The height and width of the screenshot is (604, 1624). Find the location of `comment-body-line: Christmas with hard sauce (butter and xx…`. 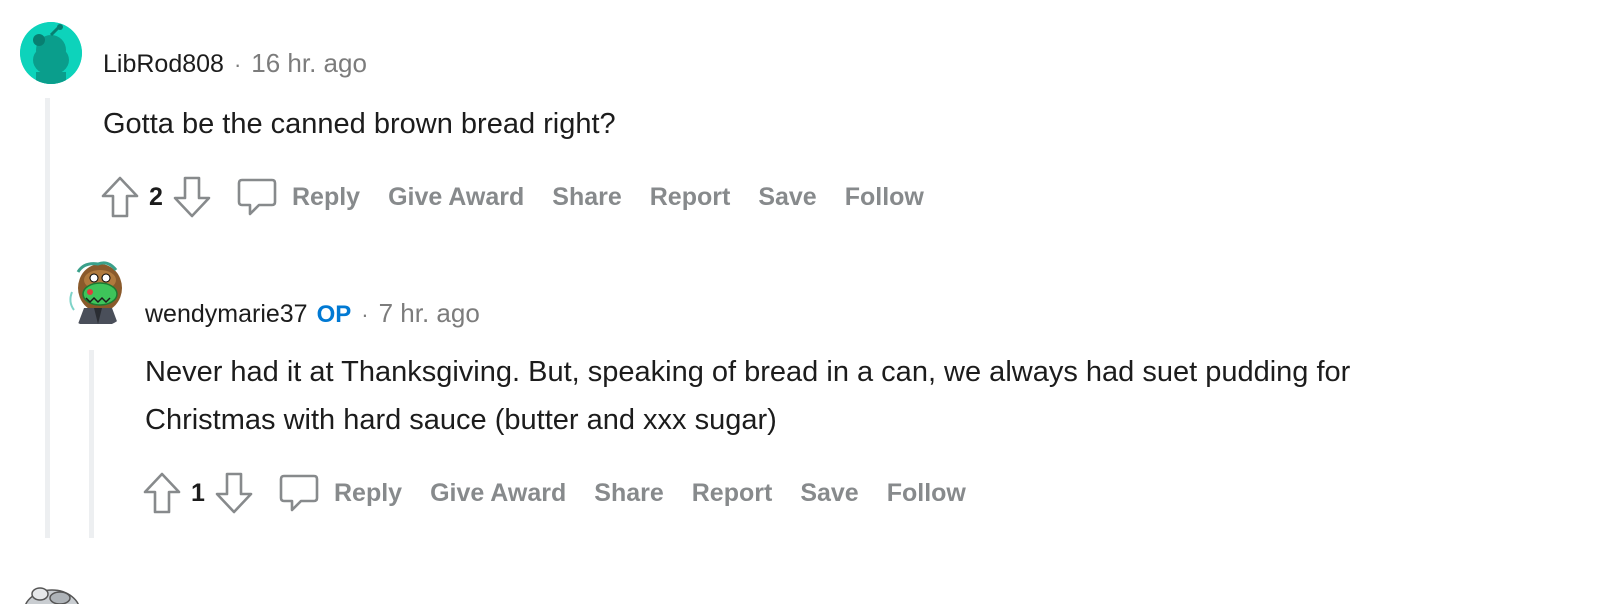

comment-body-line: Christmas with hard sauce (butter and xx… is located at coordinates (461, 420).